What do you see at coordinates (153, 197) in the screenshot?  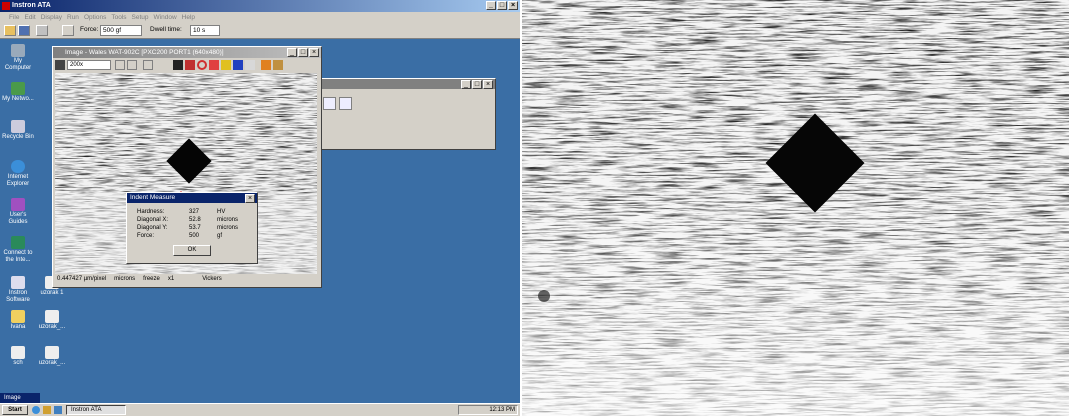 I see `dialog-title: Indent Measure` at bounding box center [153, 197].